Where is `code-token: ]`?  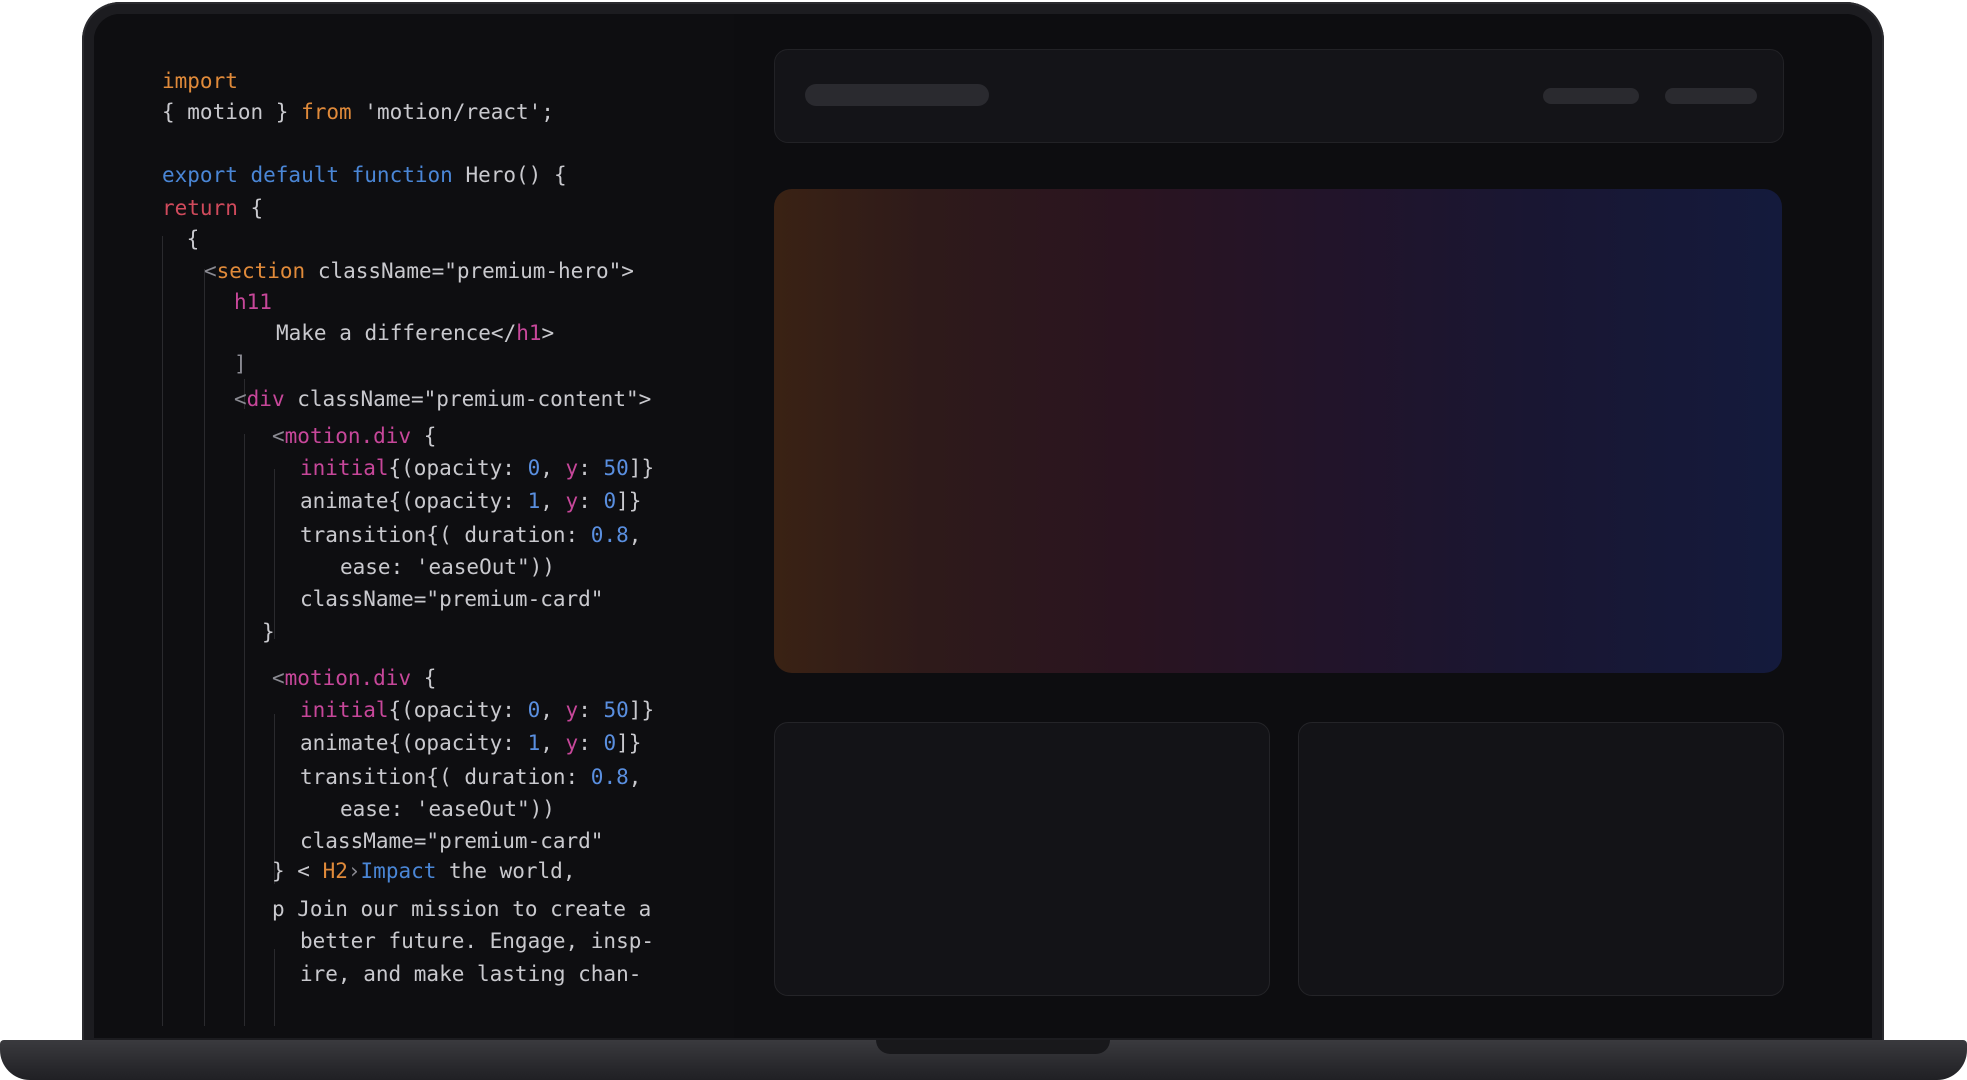
code-token: ] is located at coordinates (240, 364).